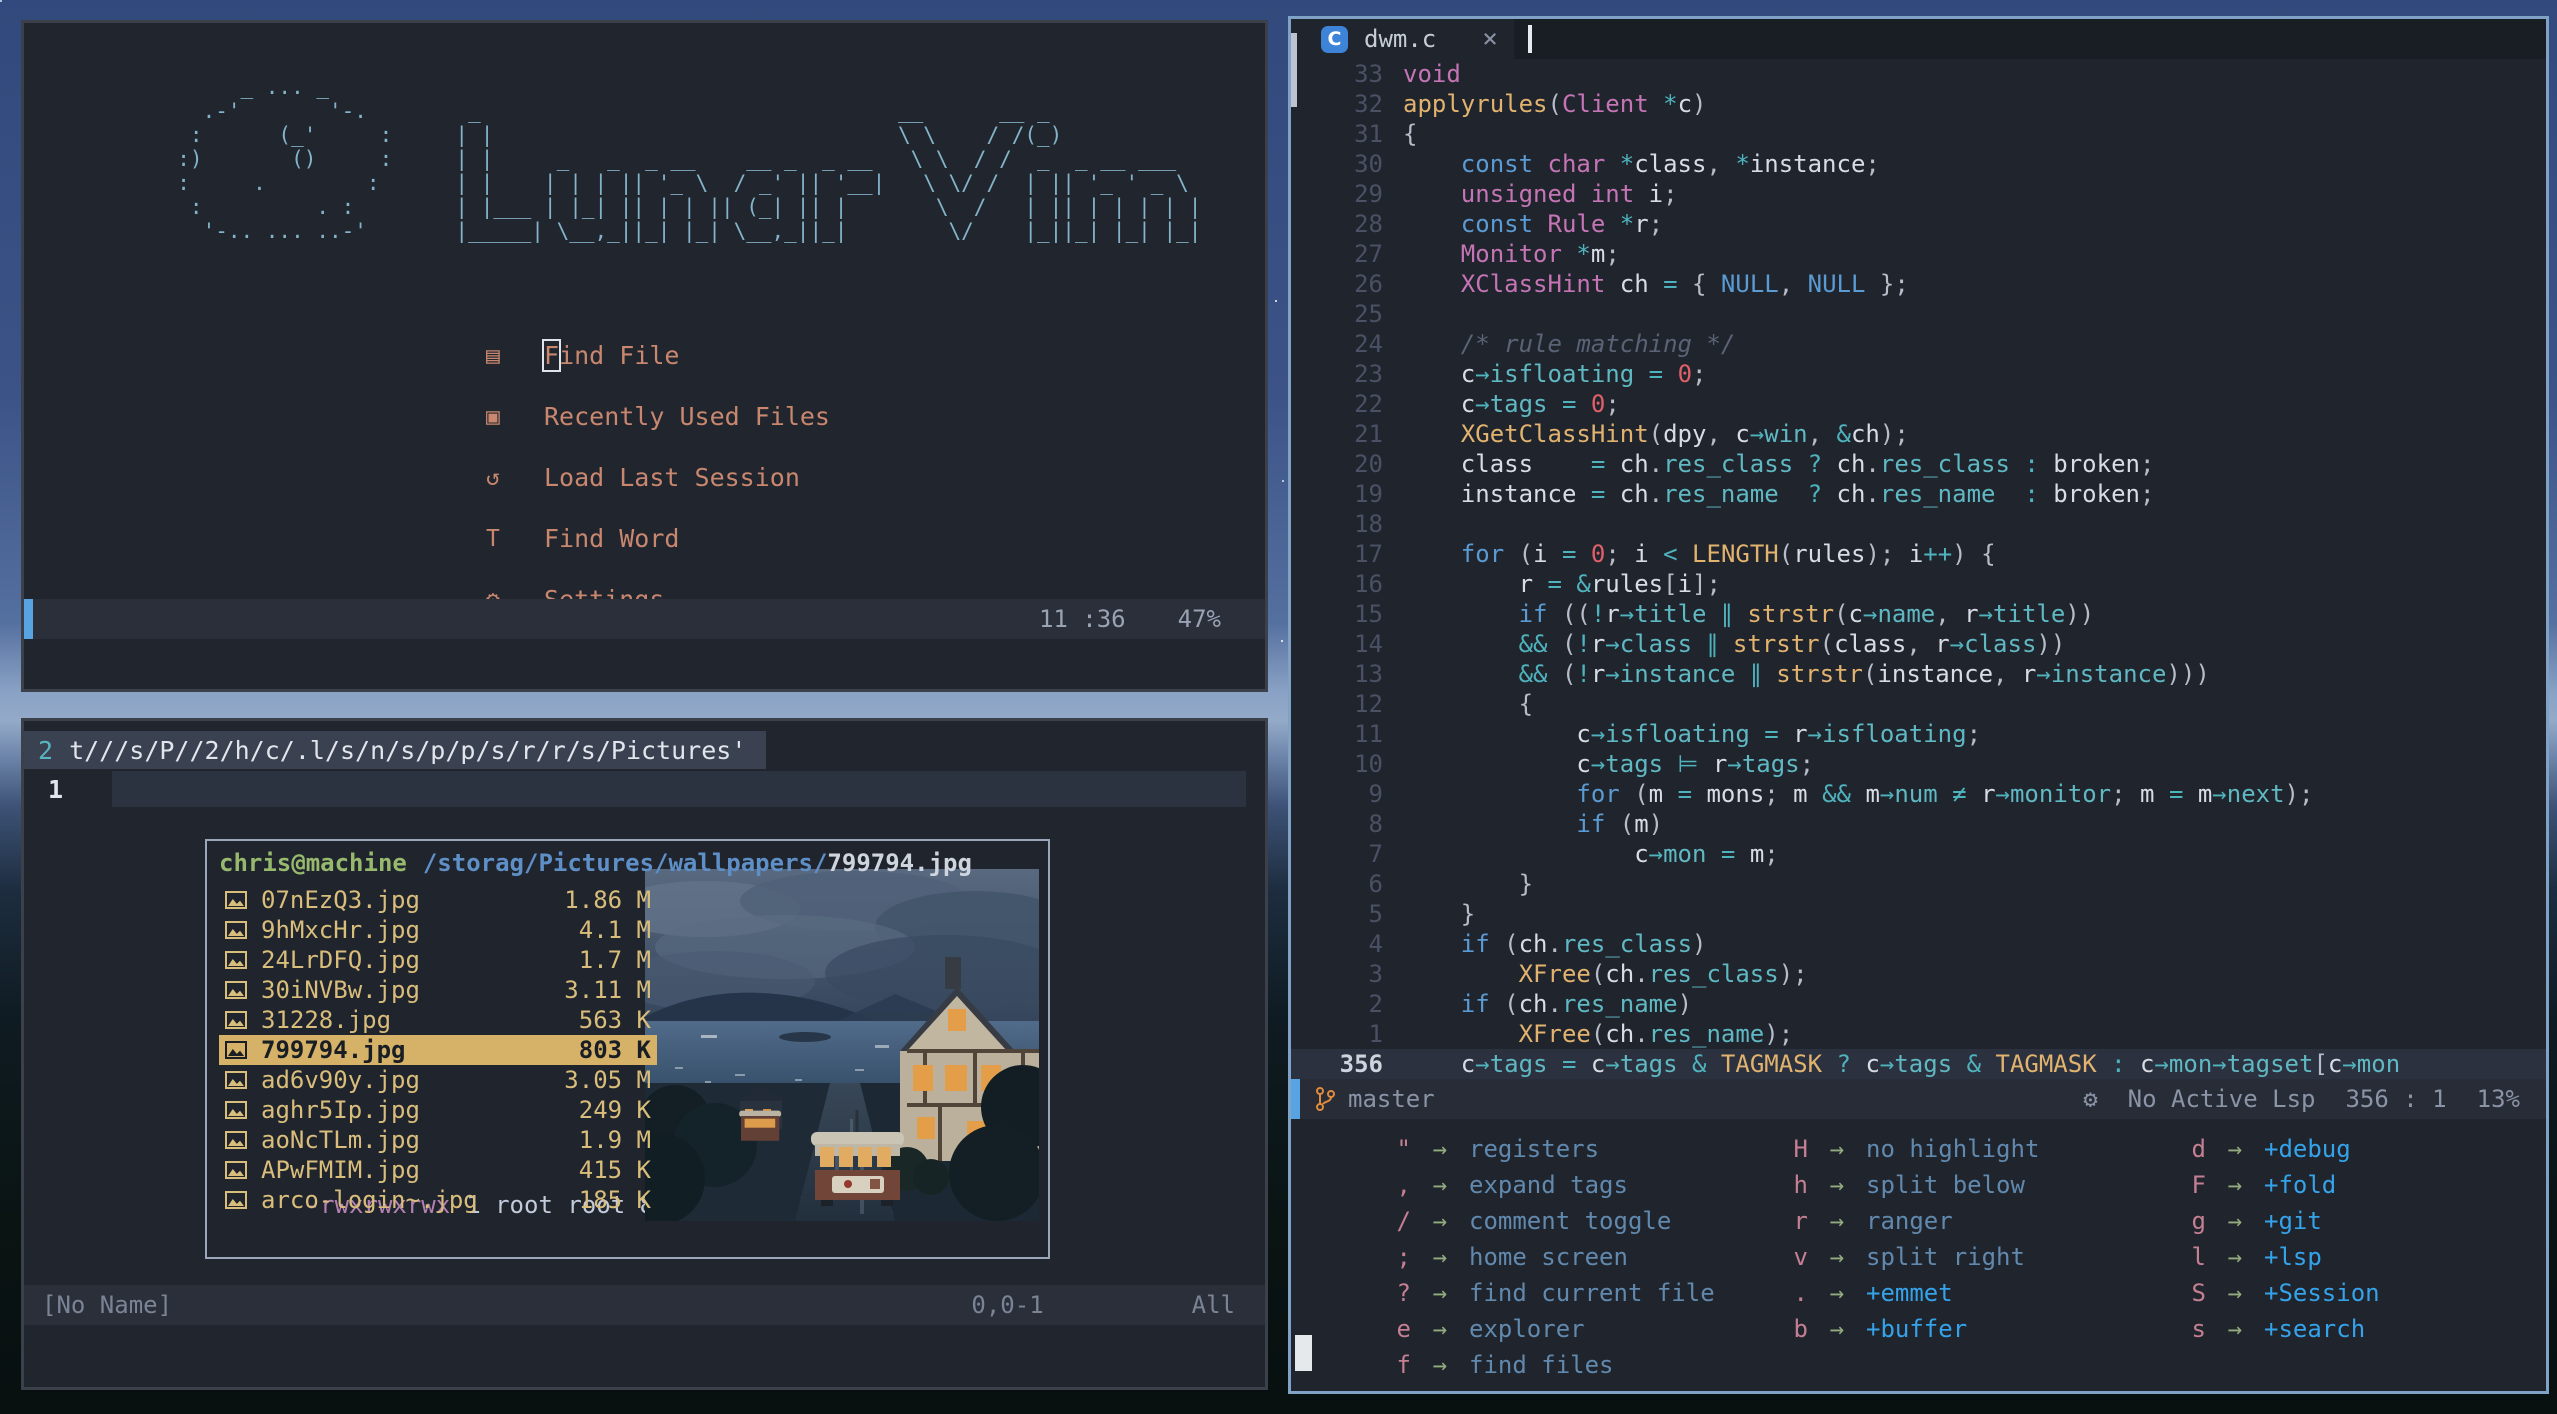  What do you see at coordinates (2270, 1064) in the screenshot?
I see `code-token: tagset` at bounding box center [2270, 1064].